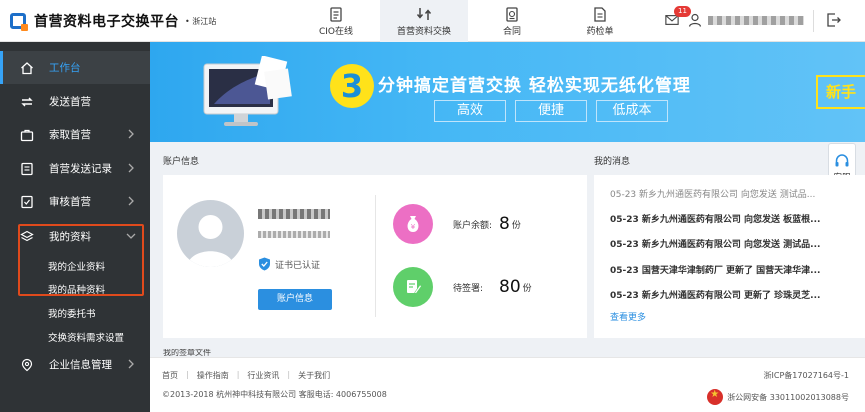 The width and height of the screenshot is (865, 412). What do you see at coordinates (806, 375) in the screenshot?
I see `footer-icp: 浙ICP备17027164号-1` at bounding box center [806, 375].